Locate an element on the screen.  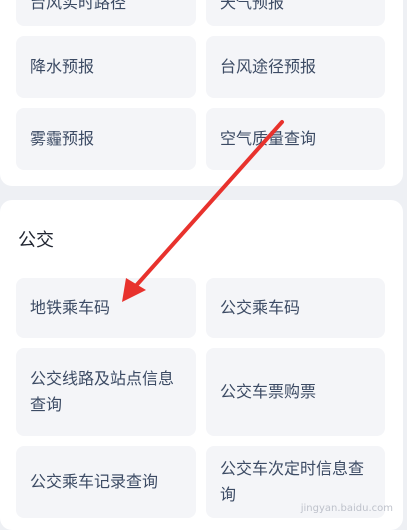
tile-typhoon-route-forecast: 台风途径预报 is located at coordinates (295, 67).